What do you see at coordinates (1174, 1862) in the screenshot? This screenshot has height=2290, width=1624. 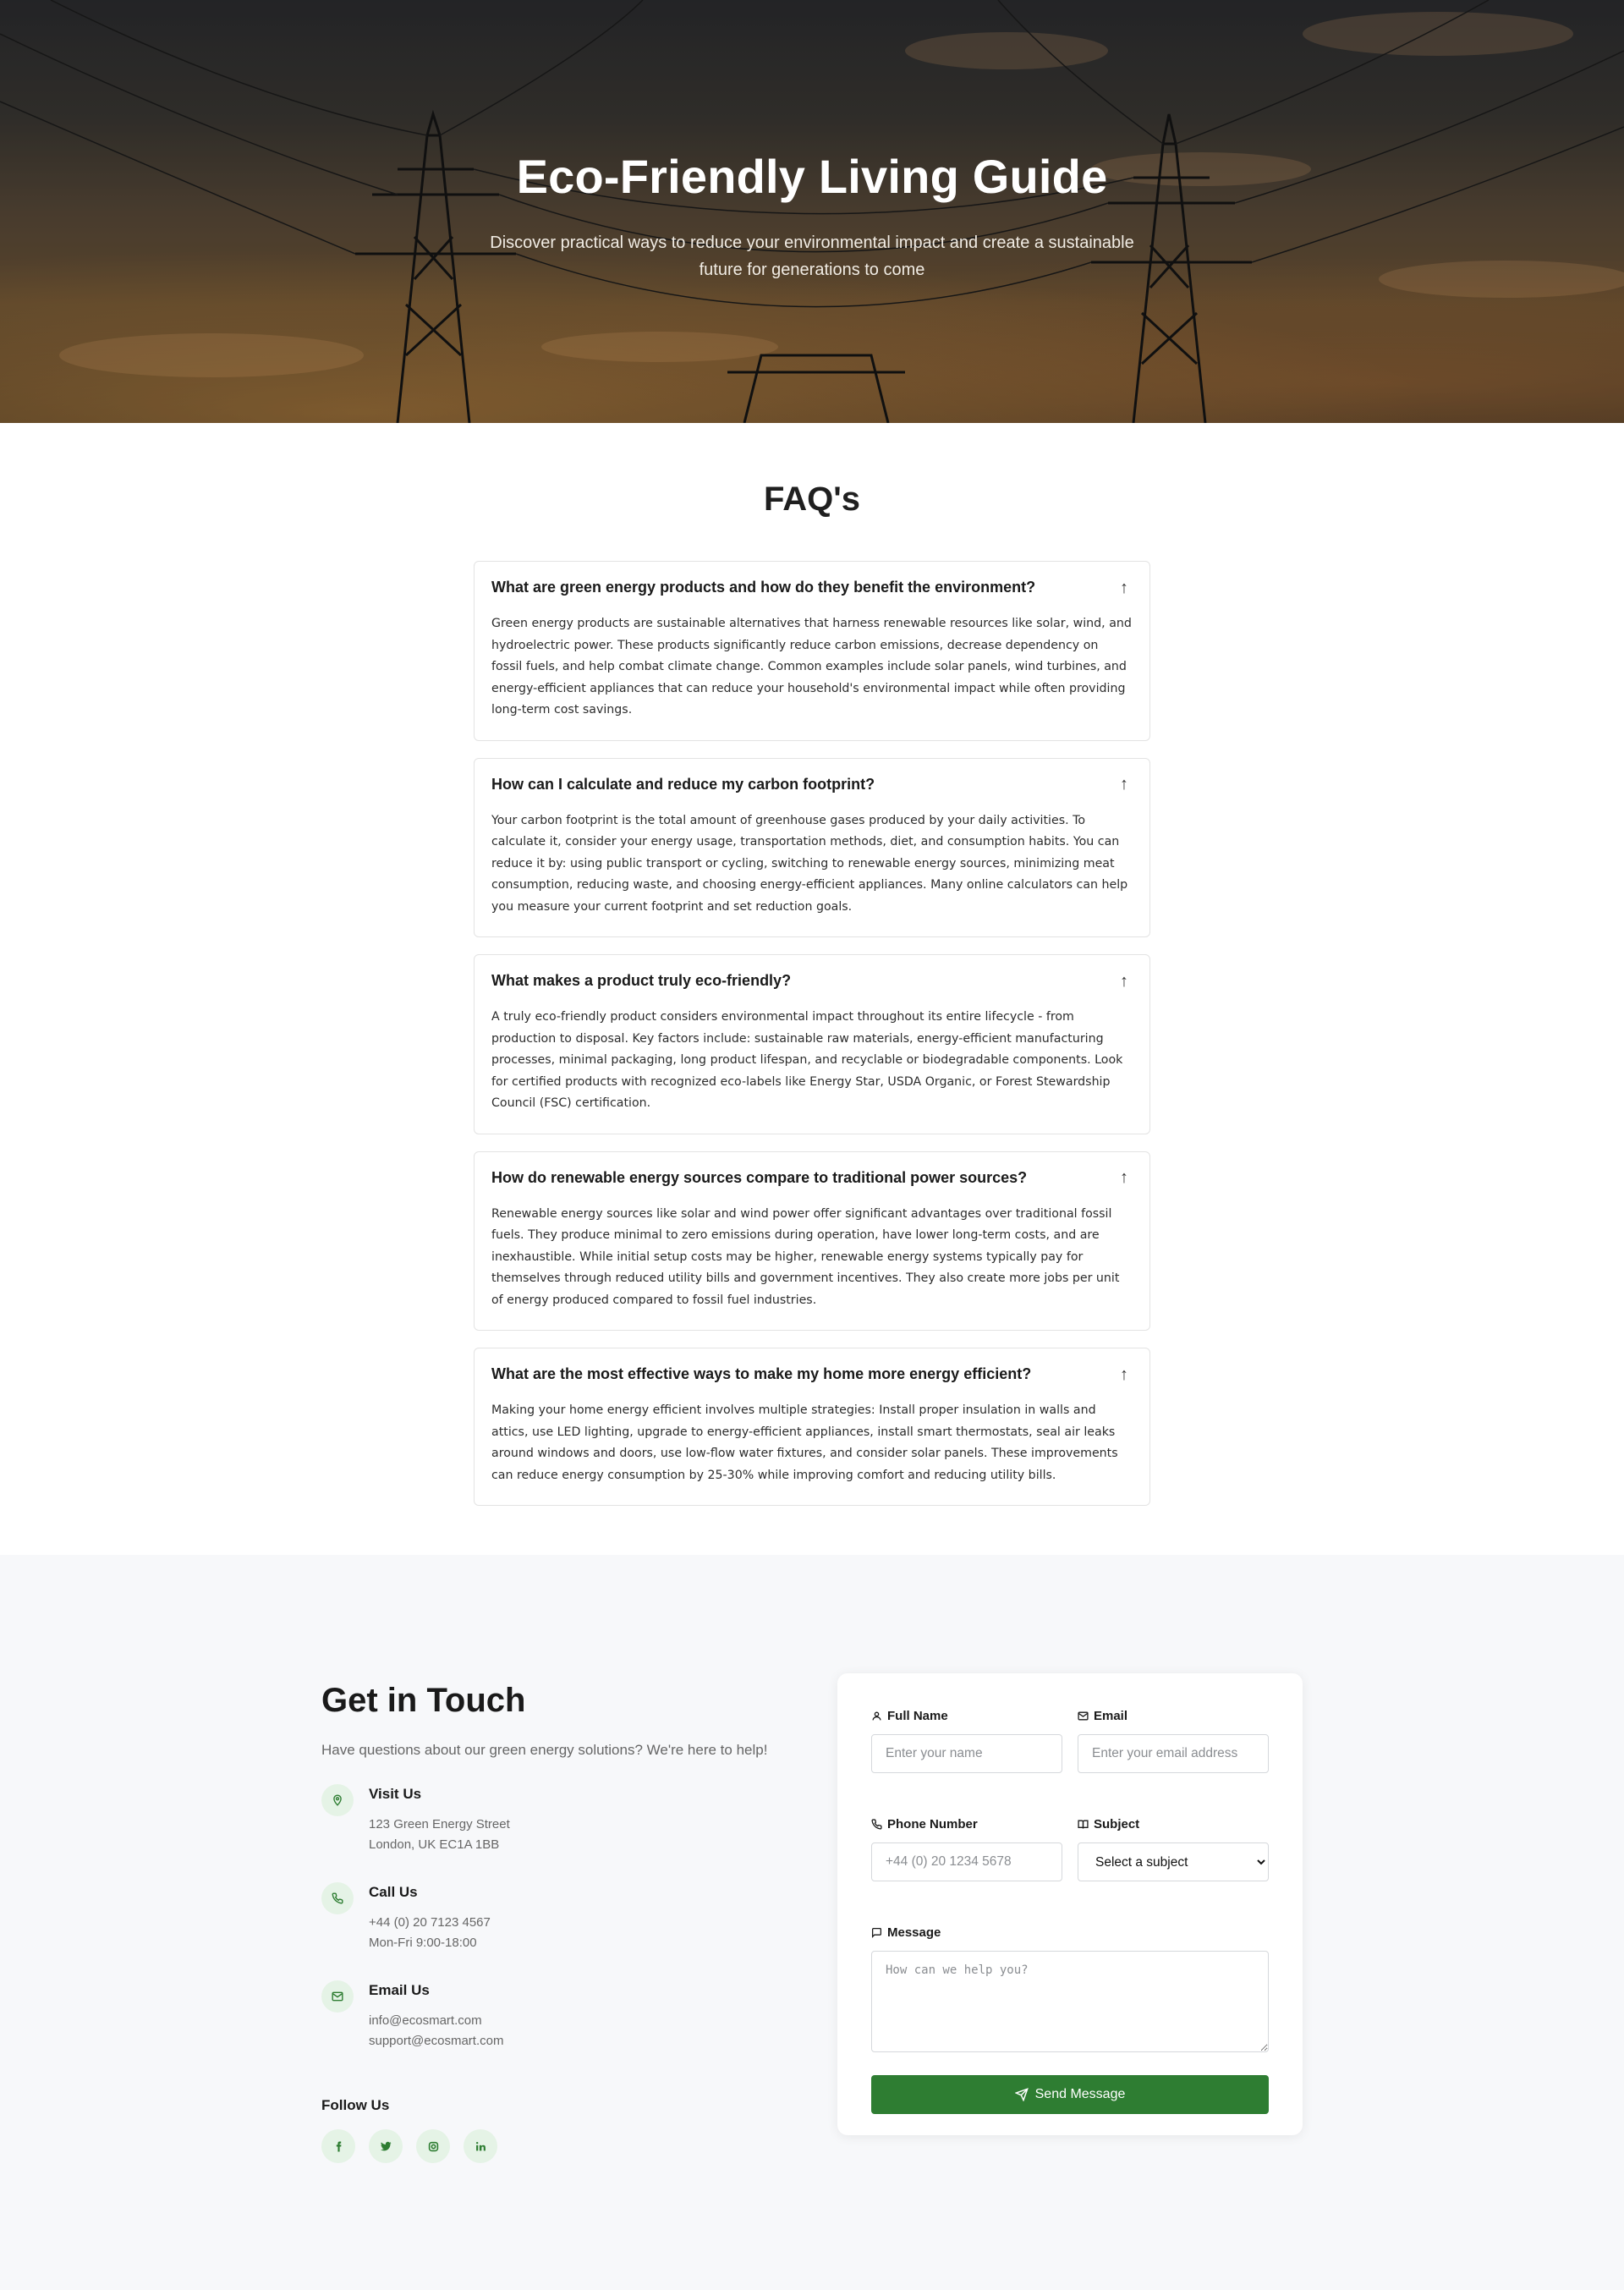 I see `subject-select: Select a subject` at bounding box center [1174, 1862].